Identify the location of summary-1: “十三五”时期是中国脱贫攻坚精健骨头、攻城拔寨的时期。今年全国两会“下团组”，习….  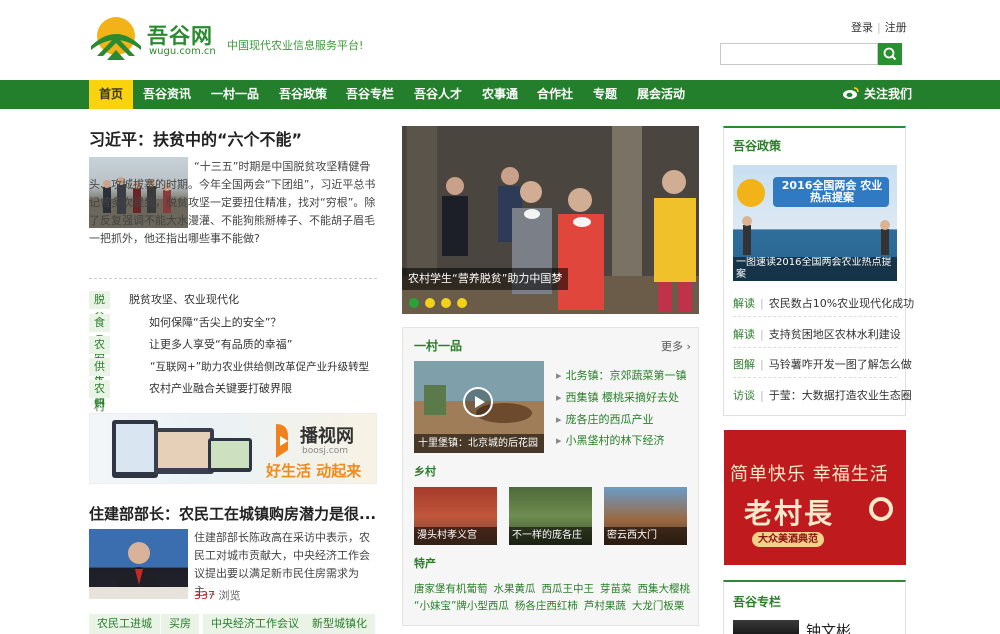
(232, 202).